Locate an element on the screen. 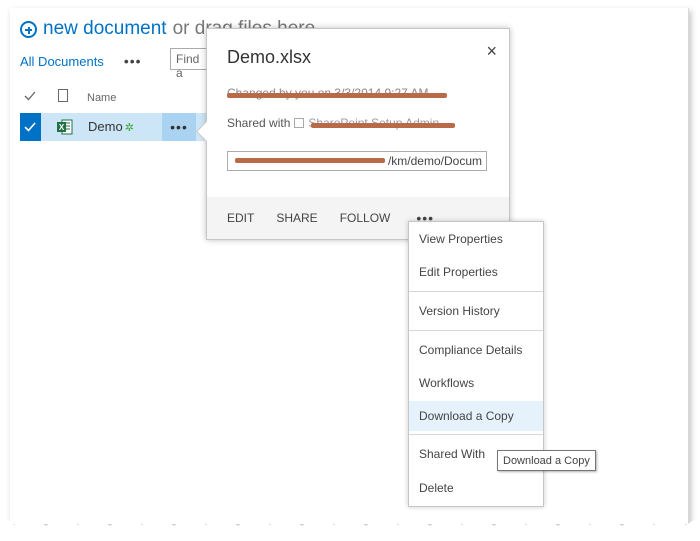 The image size is (700, 541). document-name: Demo is located at coordinates (105, 126).